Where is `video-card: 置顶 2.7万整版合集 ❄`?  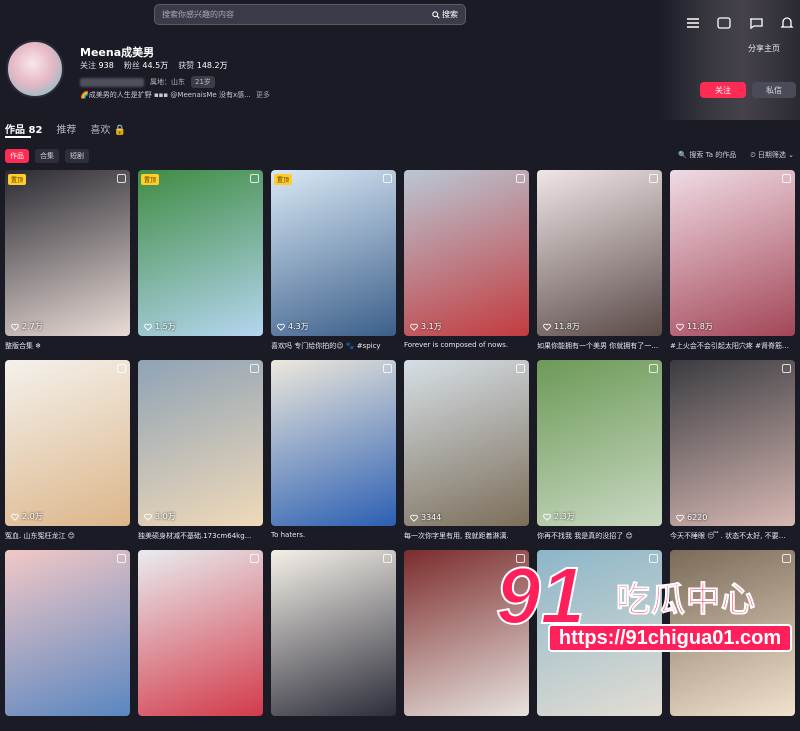 video-card: 置顶 2.7万整版合集 ❄ is located at coordinates (67, 260).